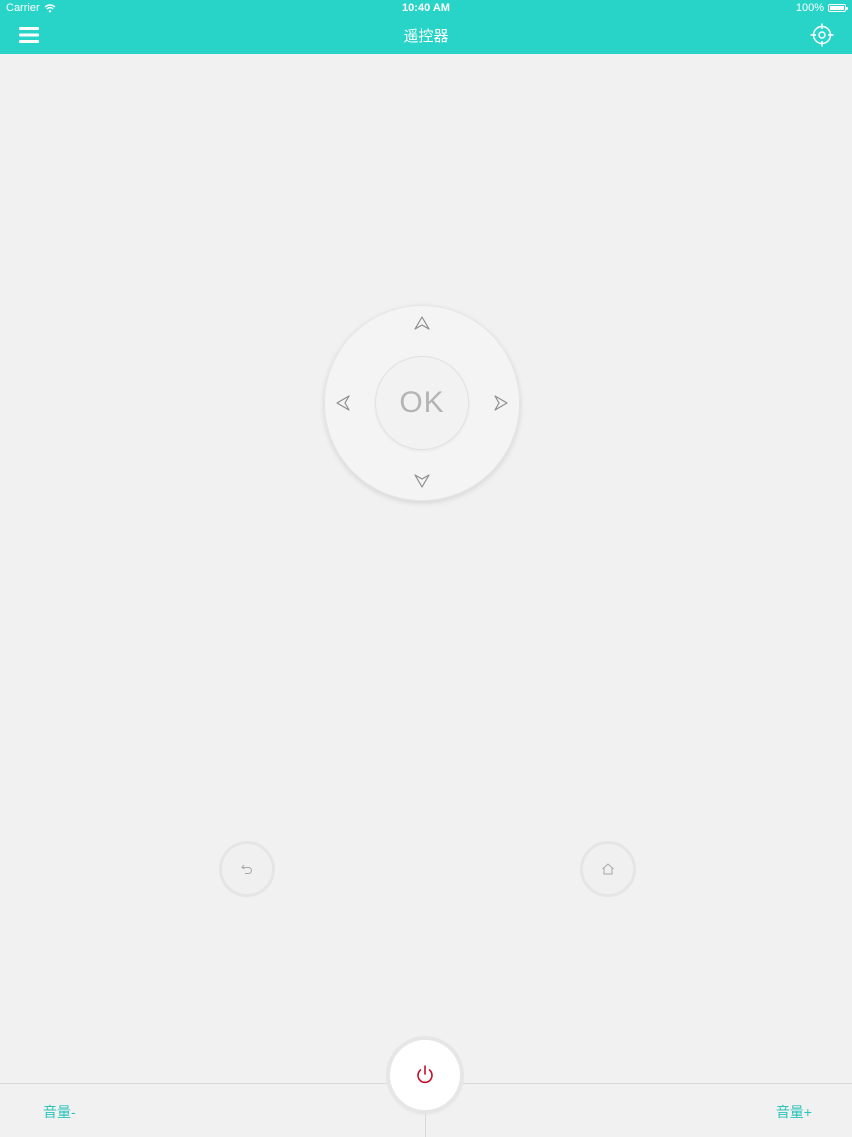  I want to click on dpad-right-button, so click(501, 403).